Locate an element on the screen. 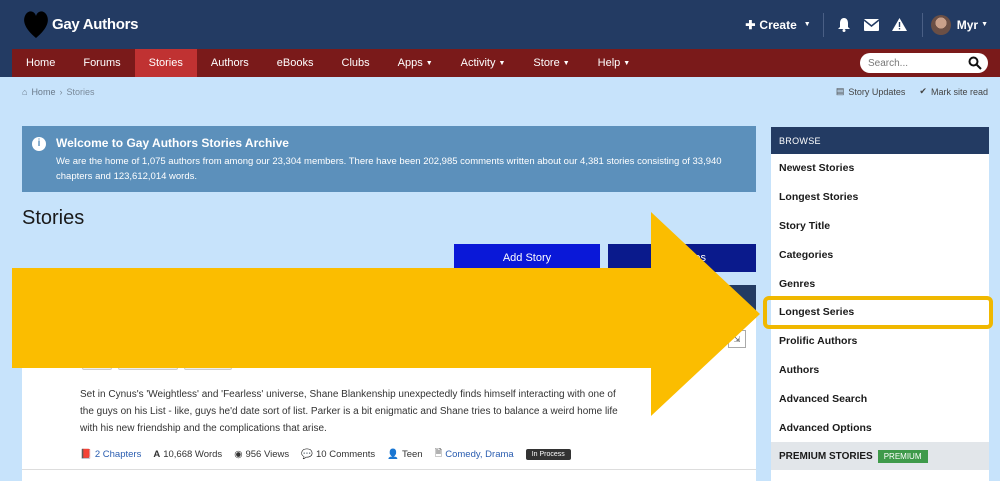 This screenshot has height=481, width=1000. premium-stories: PREMIUM STORIES PREMIUM is located at coordinates (880, 456).